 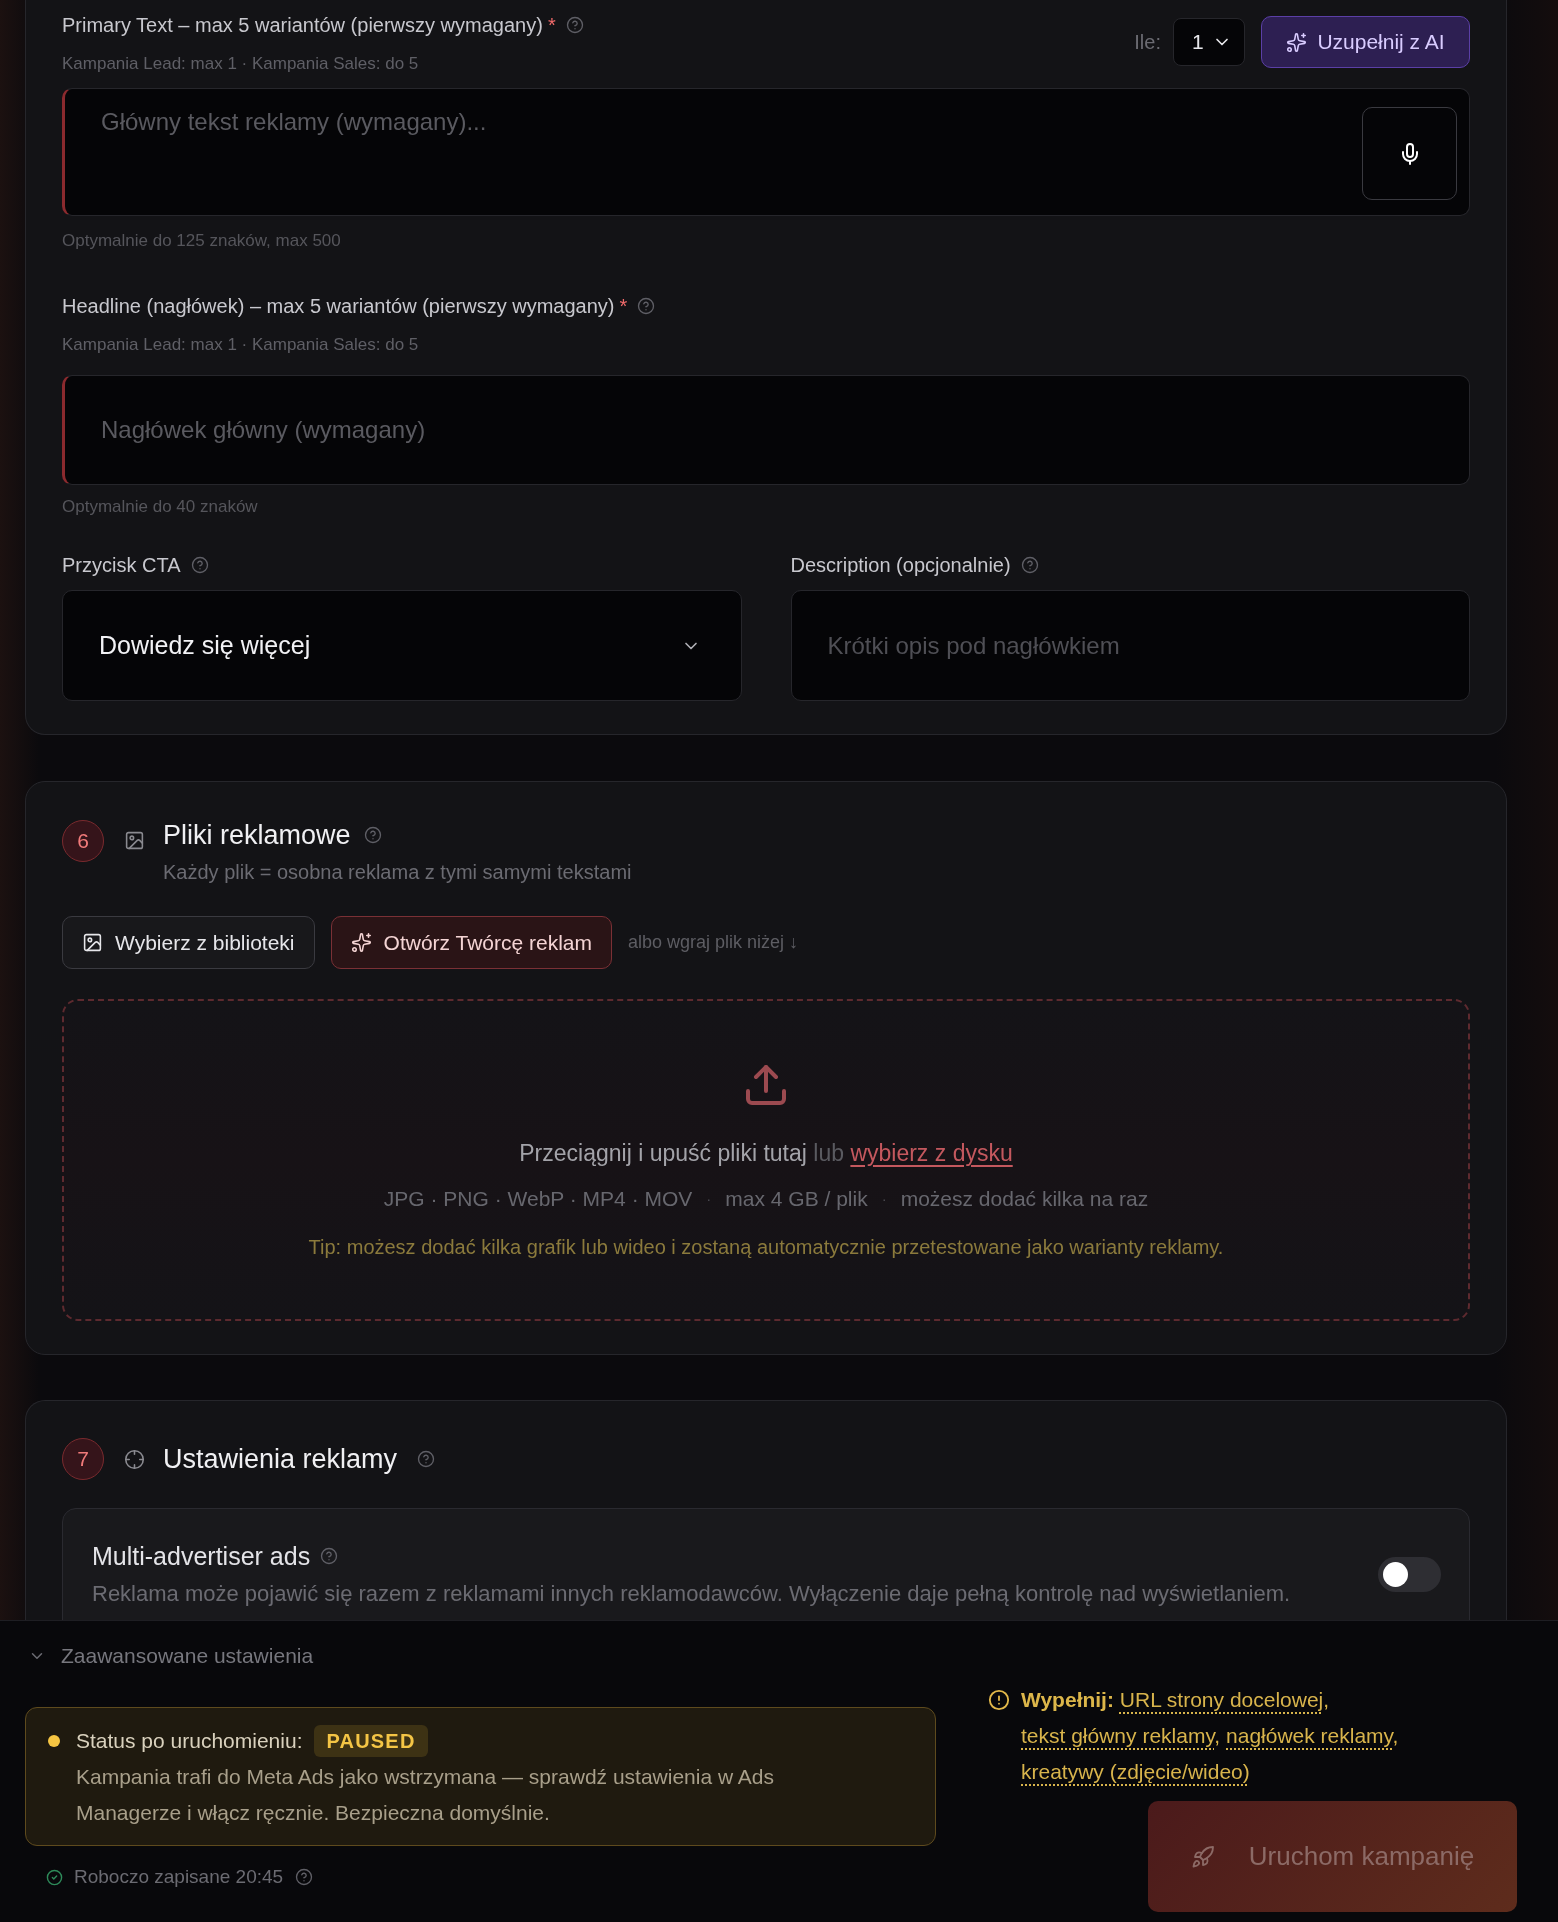 I want to click on section-subtitle: Każdy plik = osobna reklama z tymi samymi tekstami, so click(x=397, y=872).